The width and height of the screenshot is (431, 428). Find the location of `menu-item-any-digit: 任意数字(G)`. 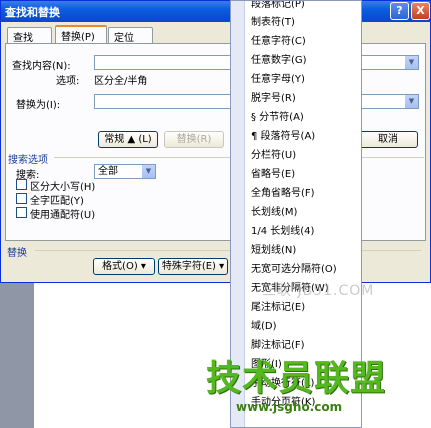

menu-item-any-digit: 任意数字(G) is located at coordinates (306, 61).